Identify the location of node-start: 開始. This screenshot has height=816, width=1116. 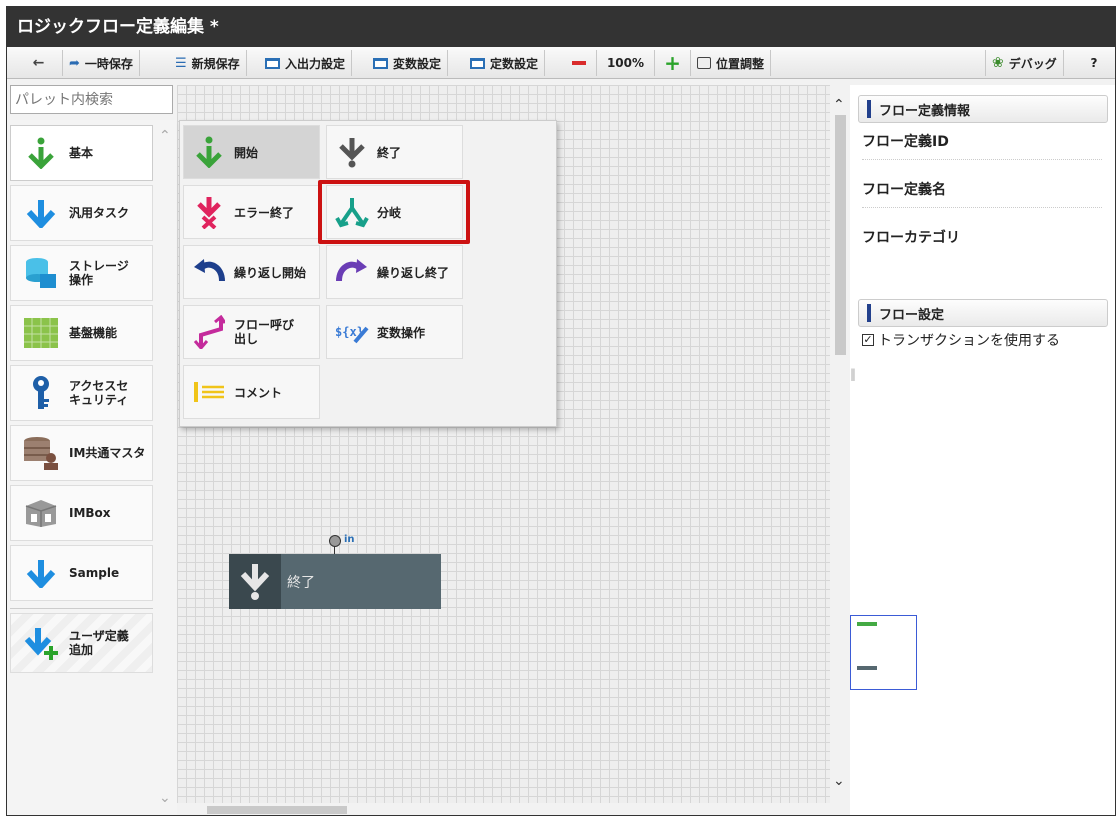
(251, 152).